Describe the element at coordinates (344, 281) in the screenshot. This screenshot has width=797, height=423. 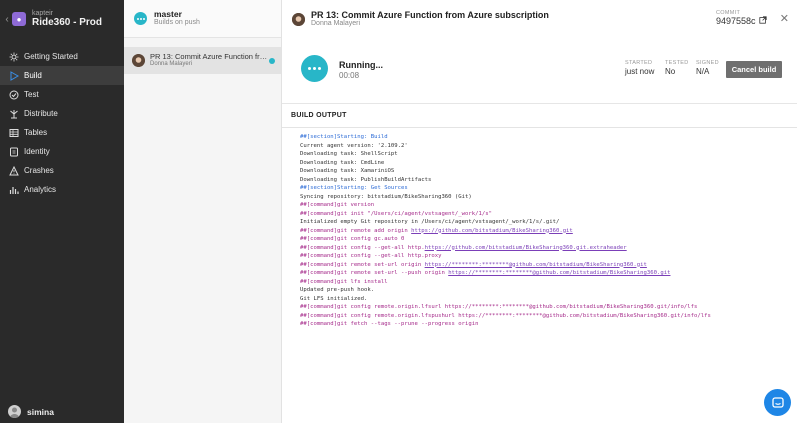
I see `log-line: ##[command]git lfs install` at that location.